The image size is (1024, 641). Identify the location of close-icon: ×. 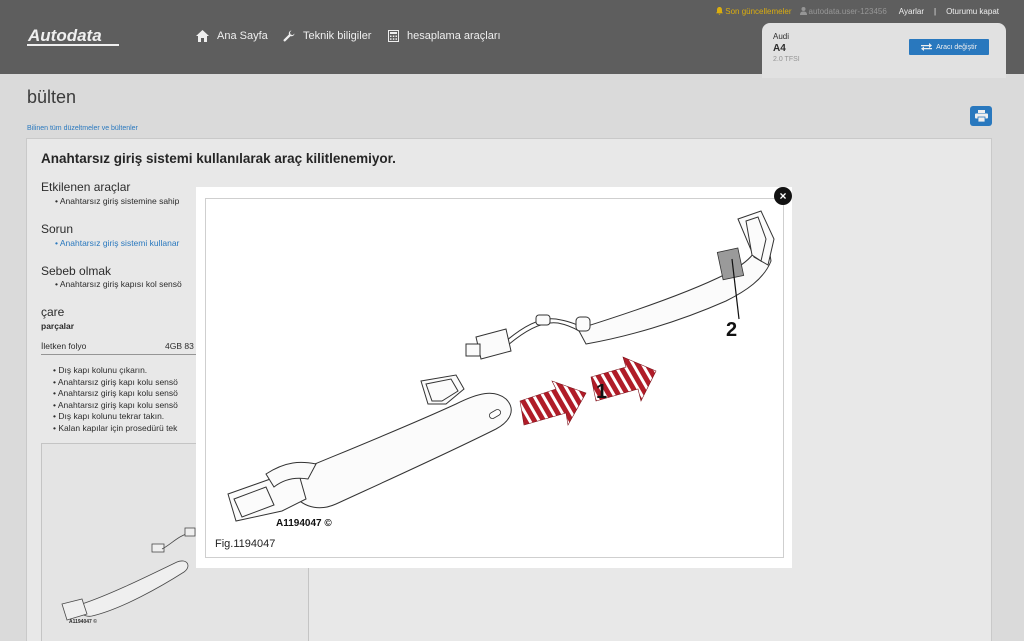
(783, 196).